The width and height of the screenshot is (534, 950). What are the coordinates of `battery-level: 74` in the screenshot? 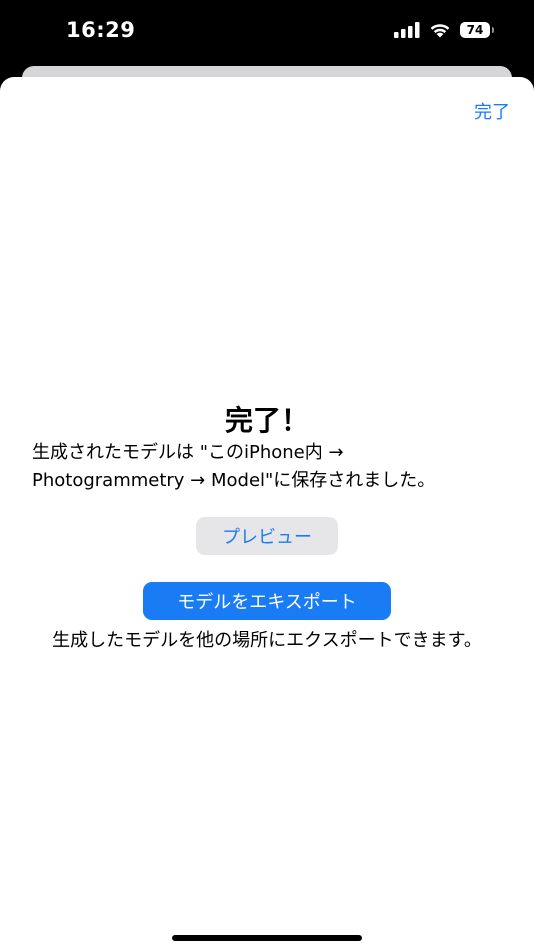 It's located at (475, 30).